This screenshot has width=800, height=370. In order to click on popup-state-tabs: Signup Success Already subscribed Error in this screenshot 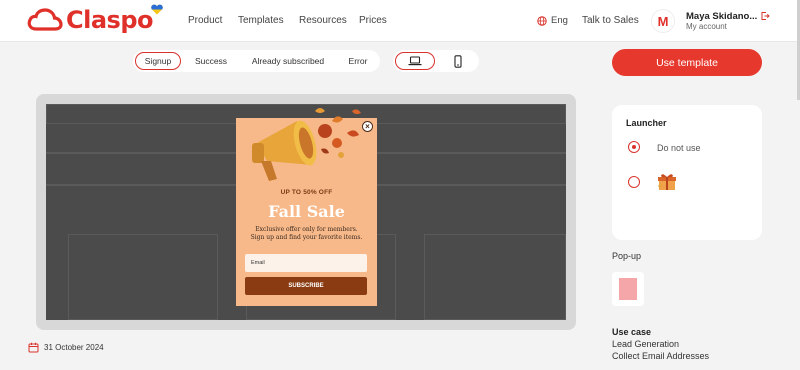, I will do `click(256, 61)`.